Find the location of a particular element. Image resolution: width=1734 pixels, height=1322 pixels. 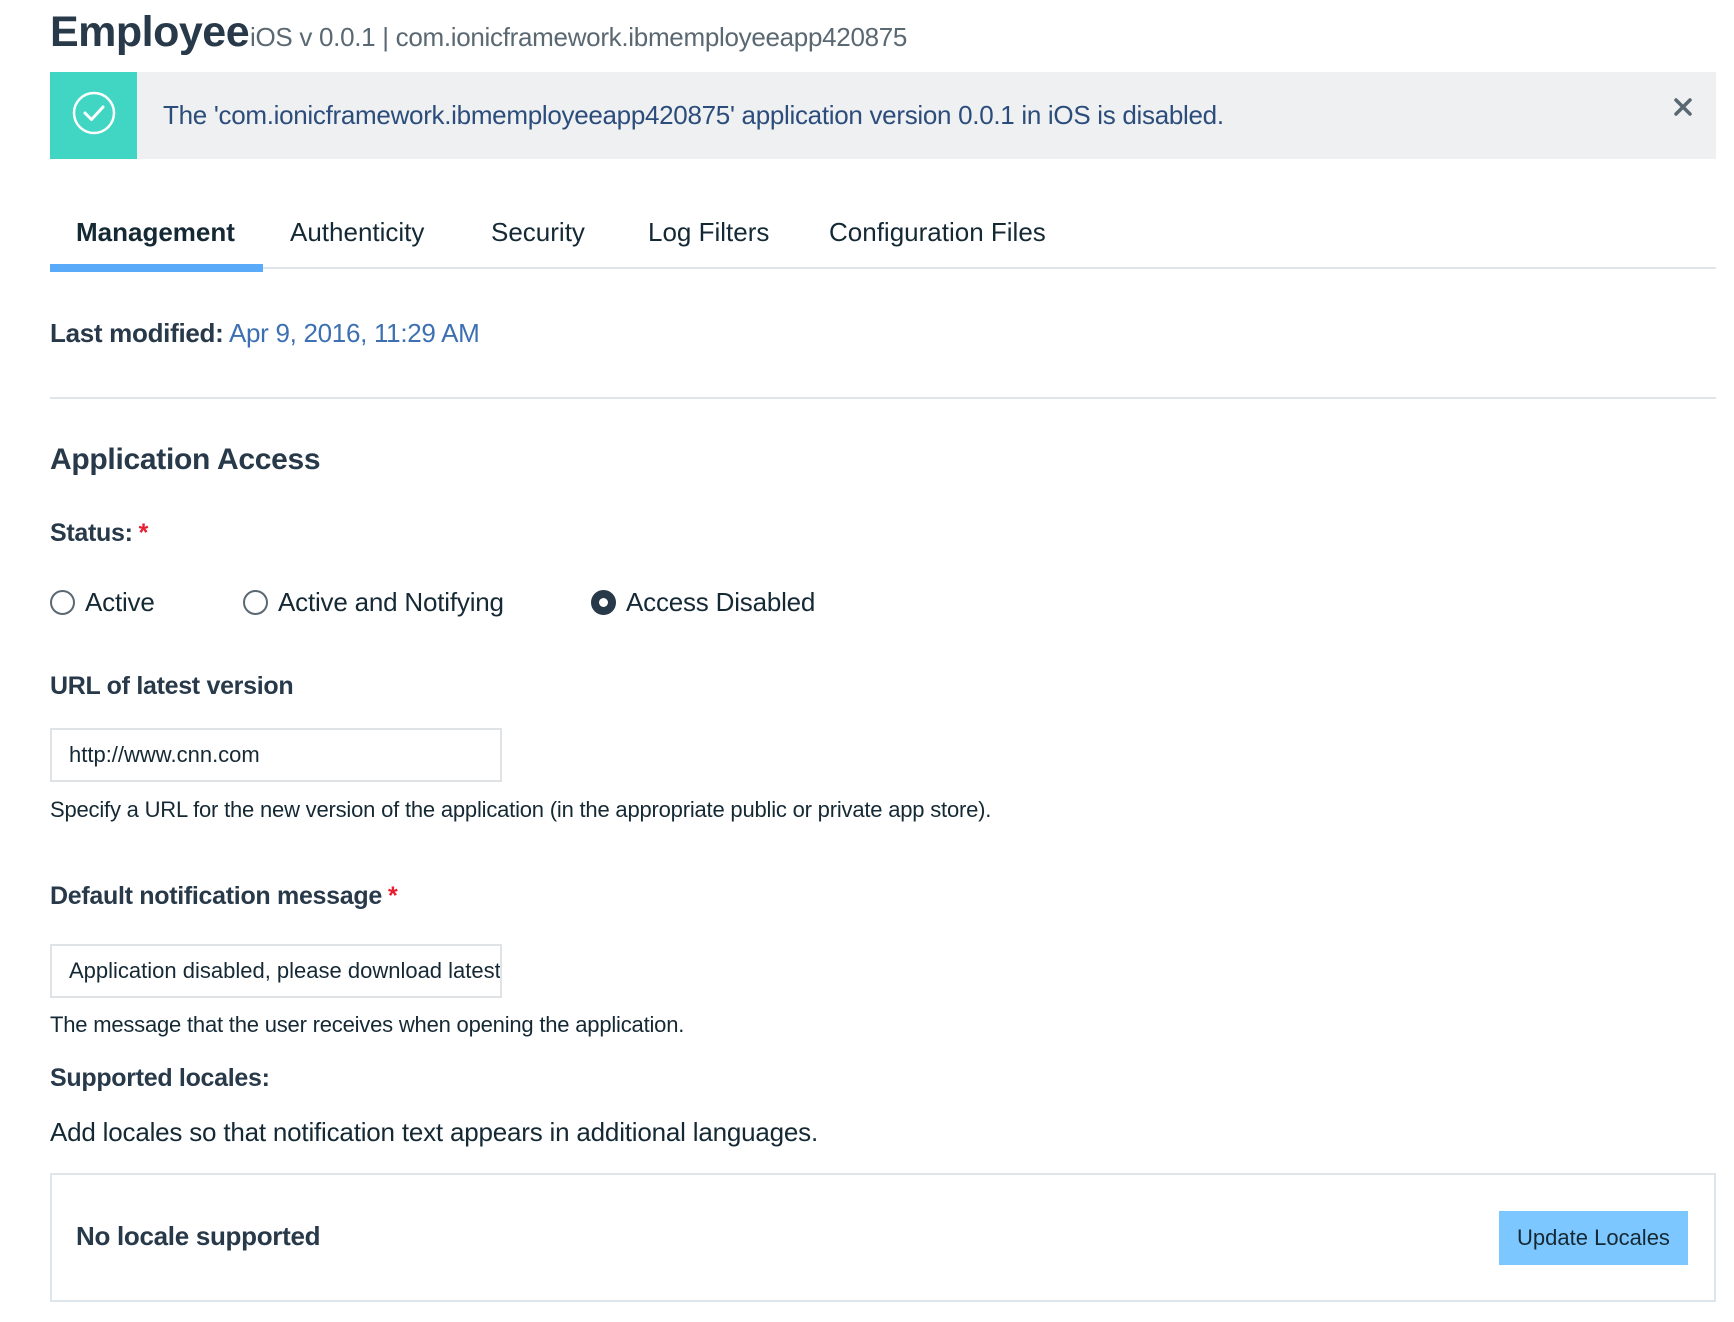

check-circle-icon is located at coordinates (94, 115).